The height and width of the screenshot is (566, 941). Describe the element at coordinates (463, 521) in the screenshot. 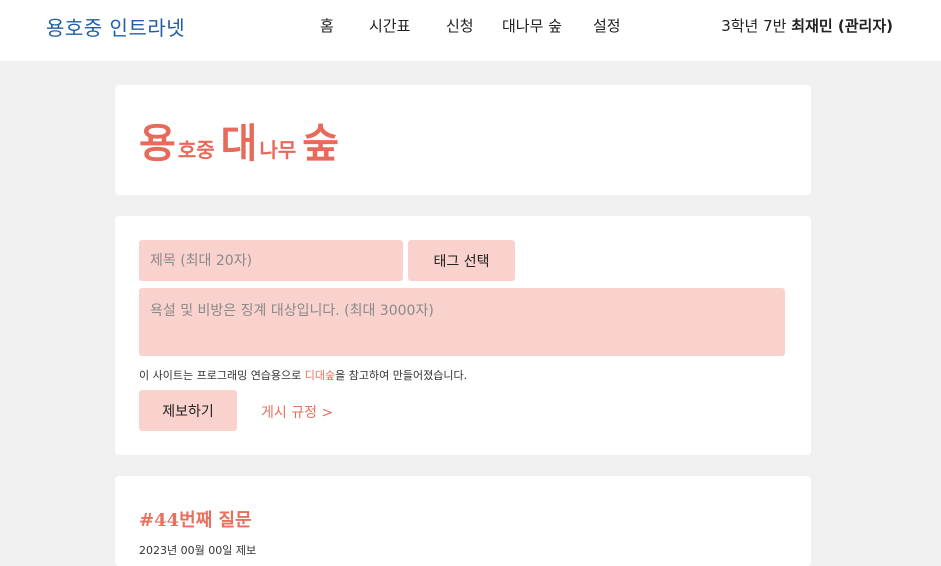

I see `post-card: #44번째 질문 2023년 00월 00일 제보` at that location.